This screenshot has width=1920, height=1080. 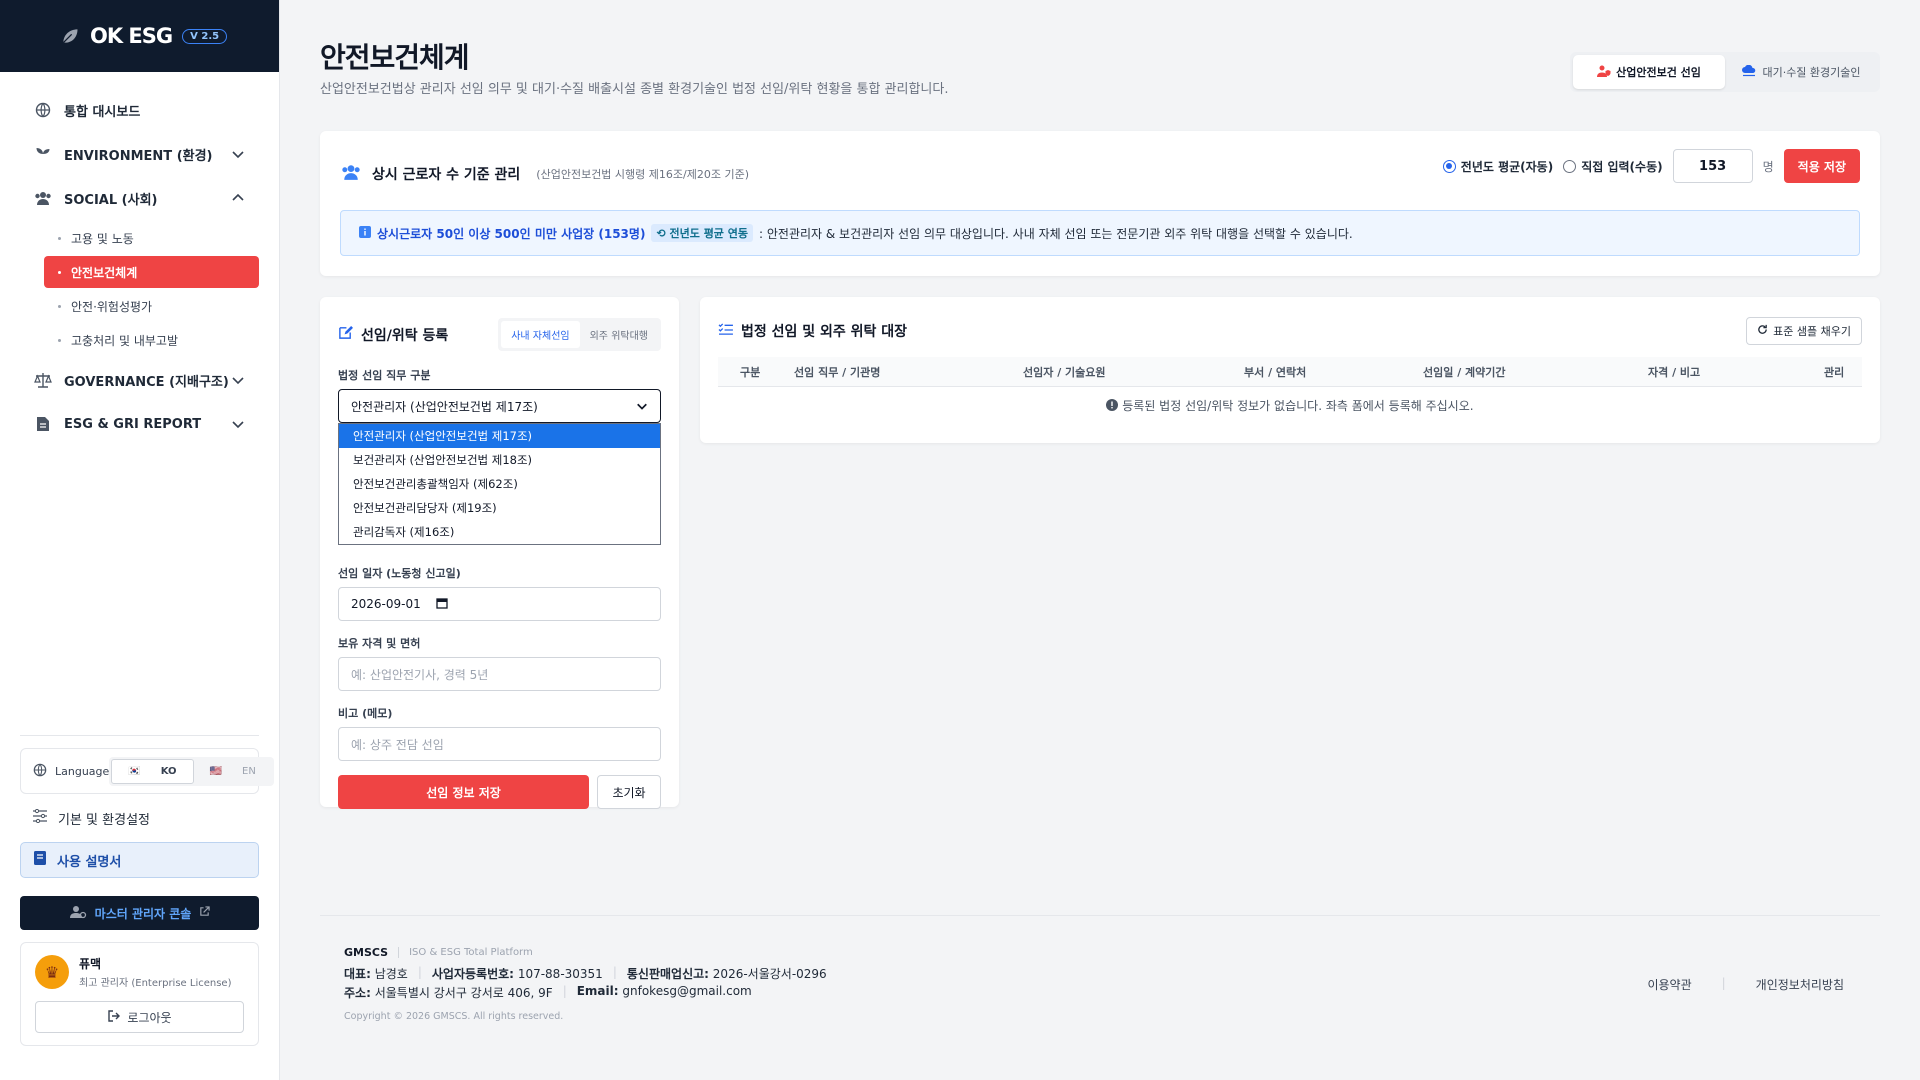 I want to click on master-console-button: 마스터 관리자 콘솔, so click(x=139, y=913).